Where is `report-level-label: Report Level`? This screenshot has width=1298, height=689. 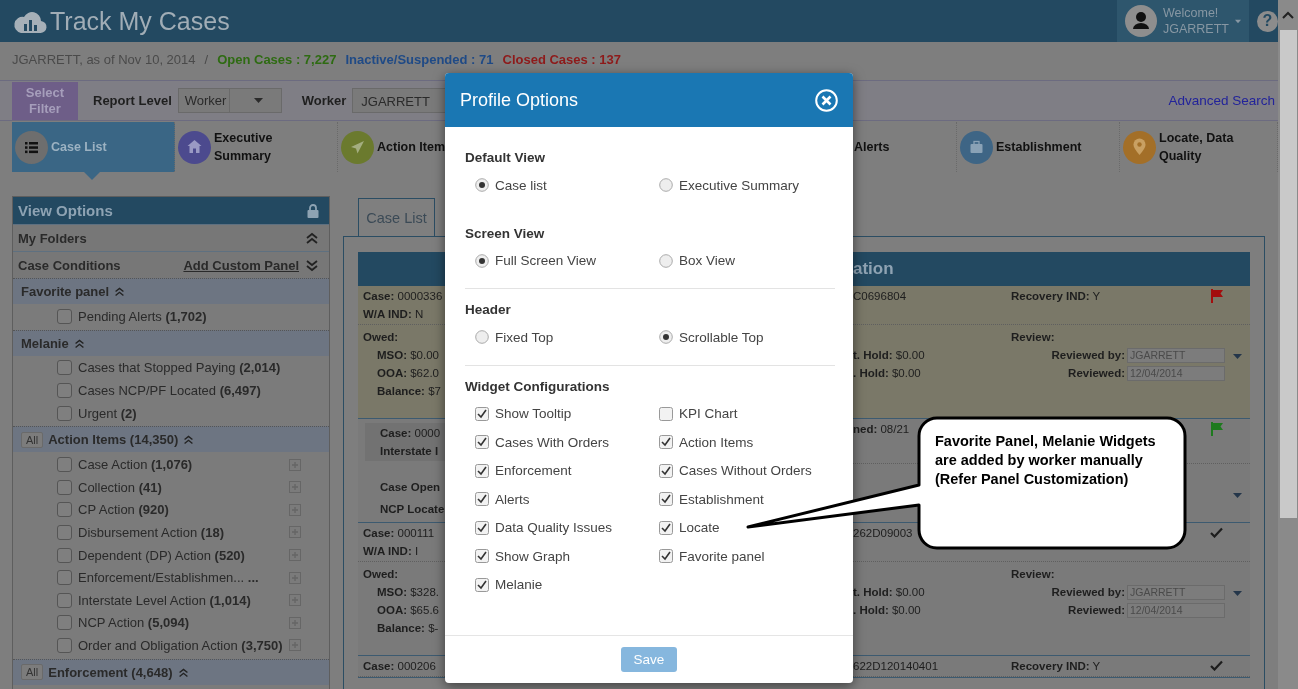
report-level-label: Report Level is located at coordinates (132, 101).